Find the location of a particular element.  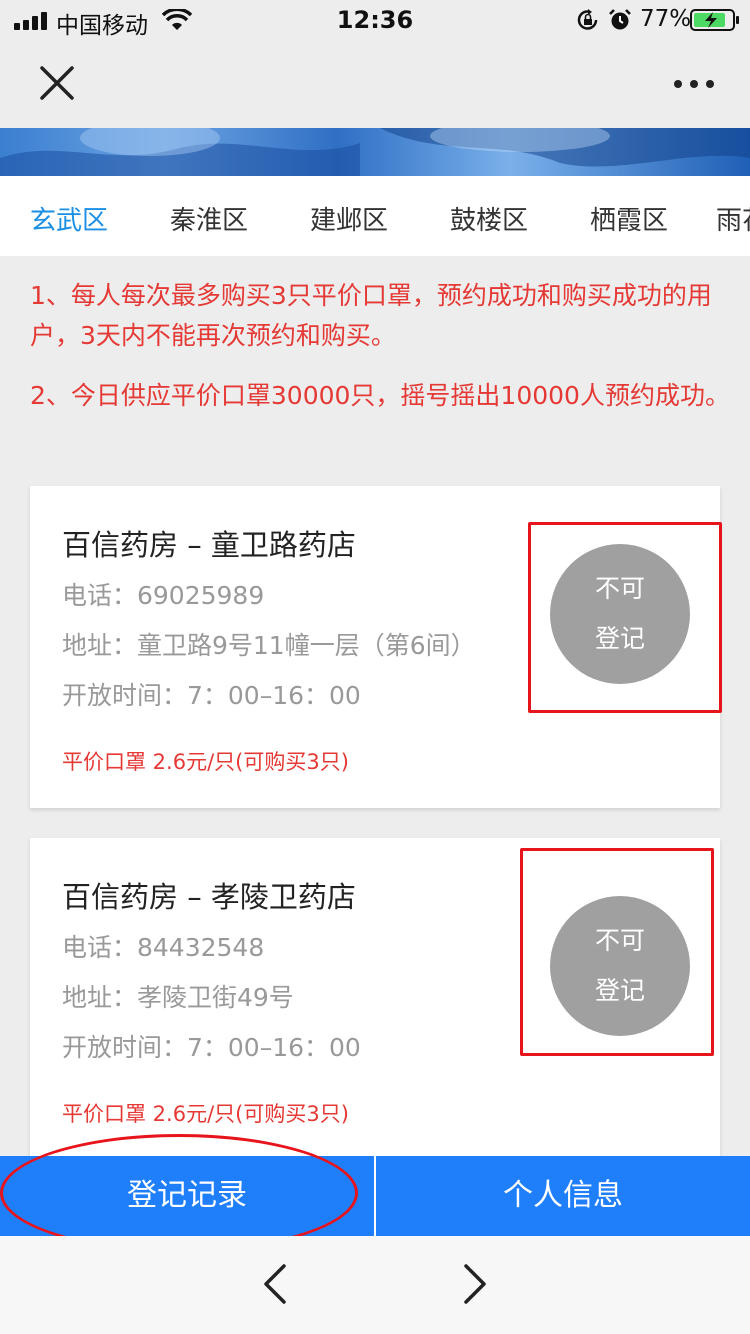

banner-image is located at coordinates (375, 152).